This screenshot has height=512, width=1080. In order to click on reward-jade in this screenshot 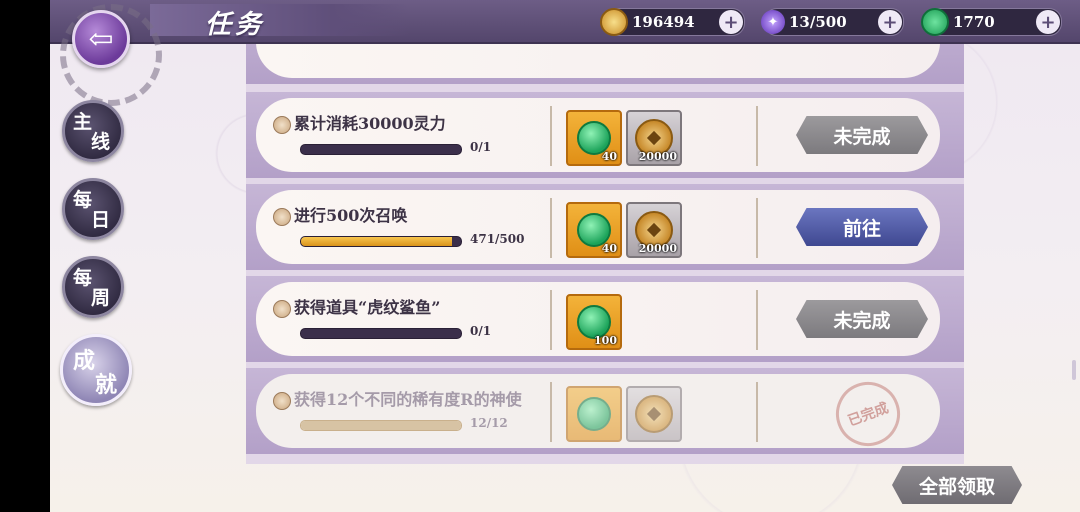, I will do `click(594, 414)`.